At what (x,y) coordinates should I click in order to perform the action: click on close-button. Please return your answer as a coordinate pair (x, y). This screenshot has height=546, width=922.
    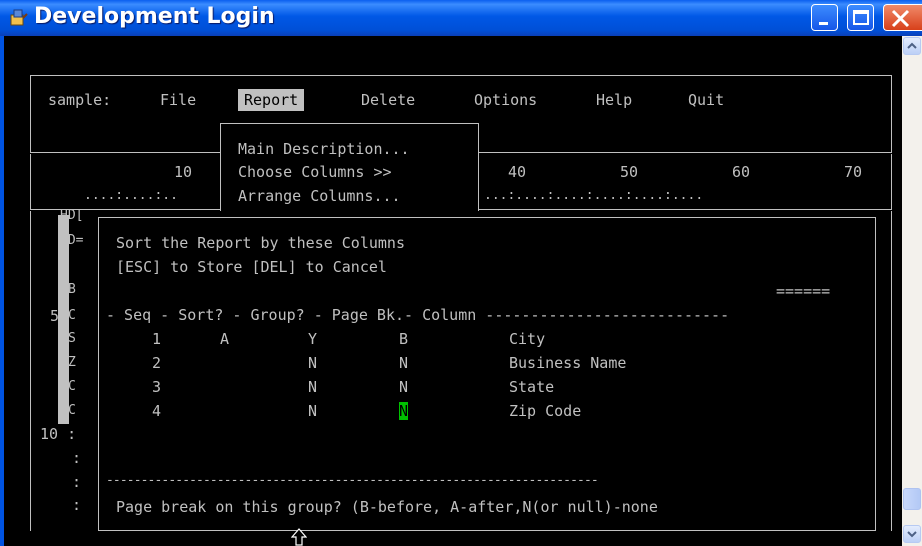
    Looking at the image, I should click on (902, 17).